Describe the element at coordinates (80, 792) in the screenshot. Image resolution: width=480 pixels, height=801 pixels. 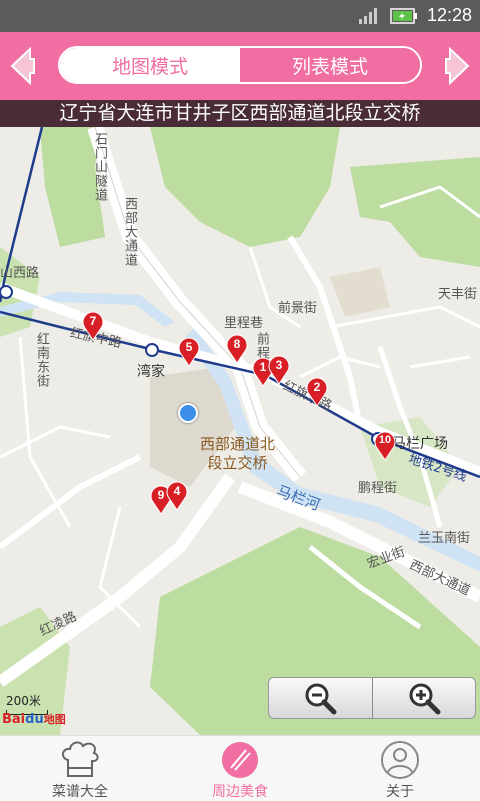
I see `tab-label: 菜谱大全` at that location.